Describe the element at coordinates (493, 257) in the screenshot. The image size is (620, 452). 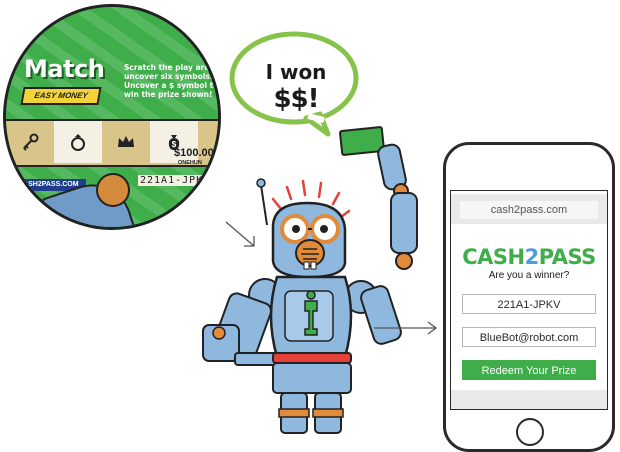
I see `brand-logo-part1: CASH` at that location.